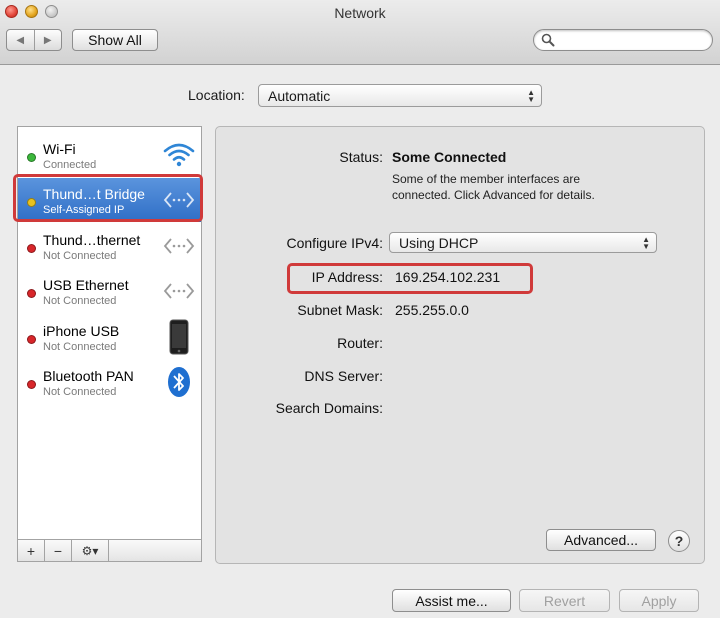 The image size is (720, 618). I want to click on service-name: Bluetooth PAN, so click(88, 376).